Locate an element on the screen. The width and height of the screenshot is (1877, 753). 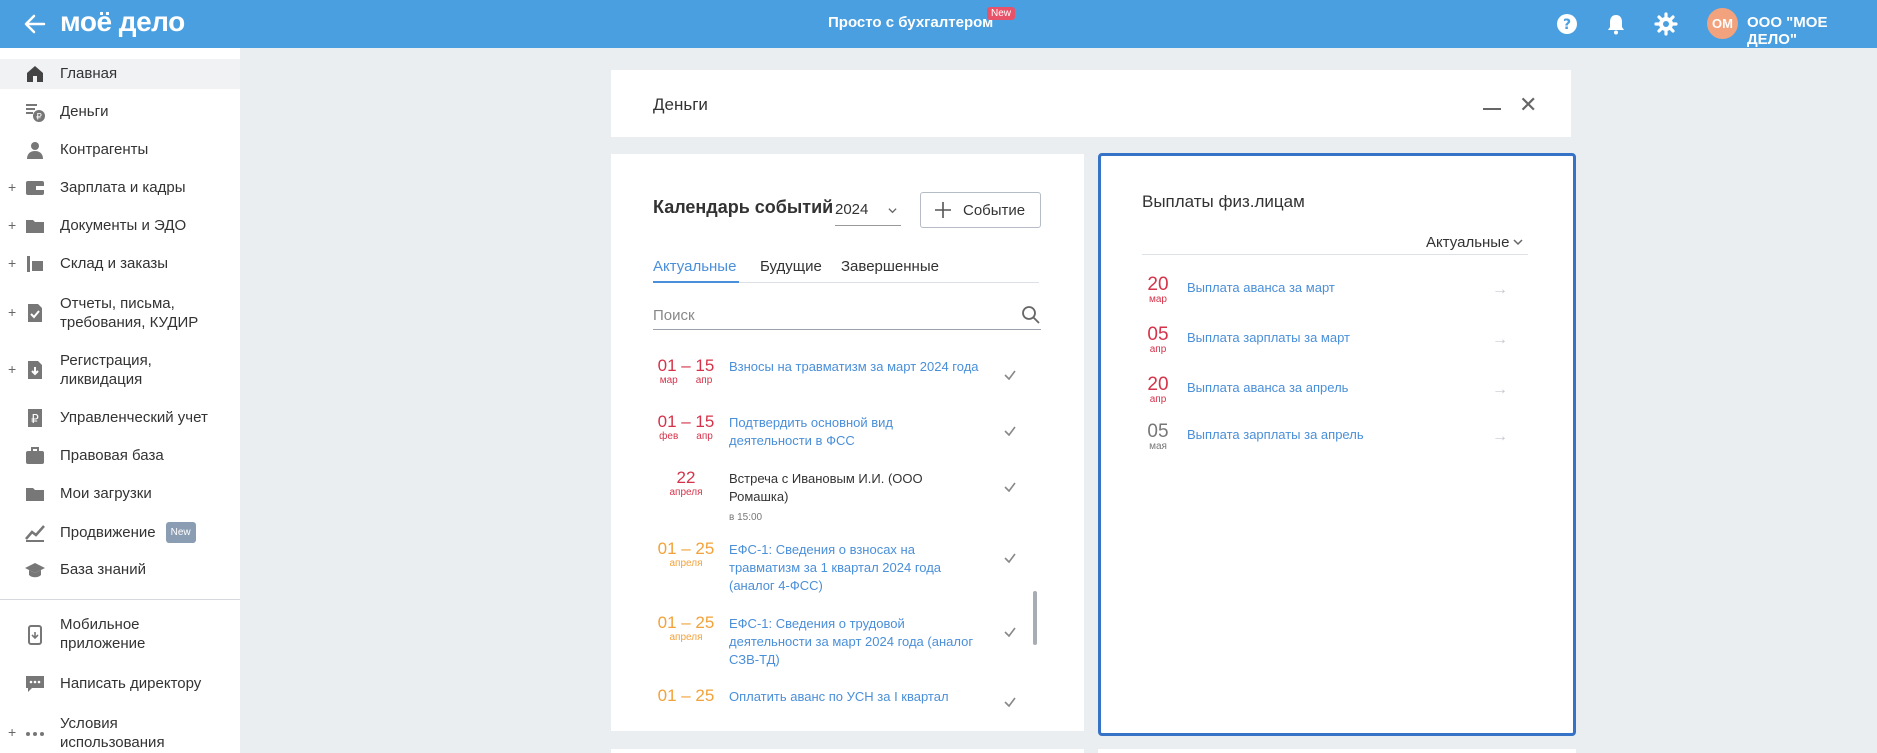
page-title: Деньги is located at coordinates (680, 104).